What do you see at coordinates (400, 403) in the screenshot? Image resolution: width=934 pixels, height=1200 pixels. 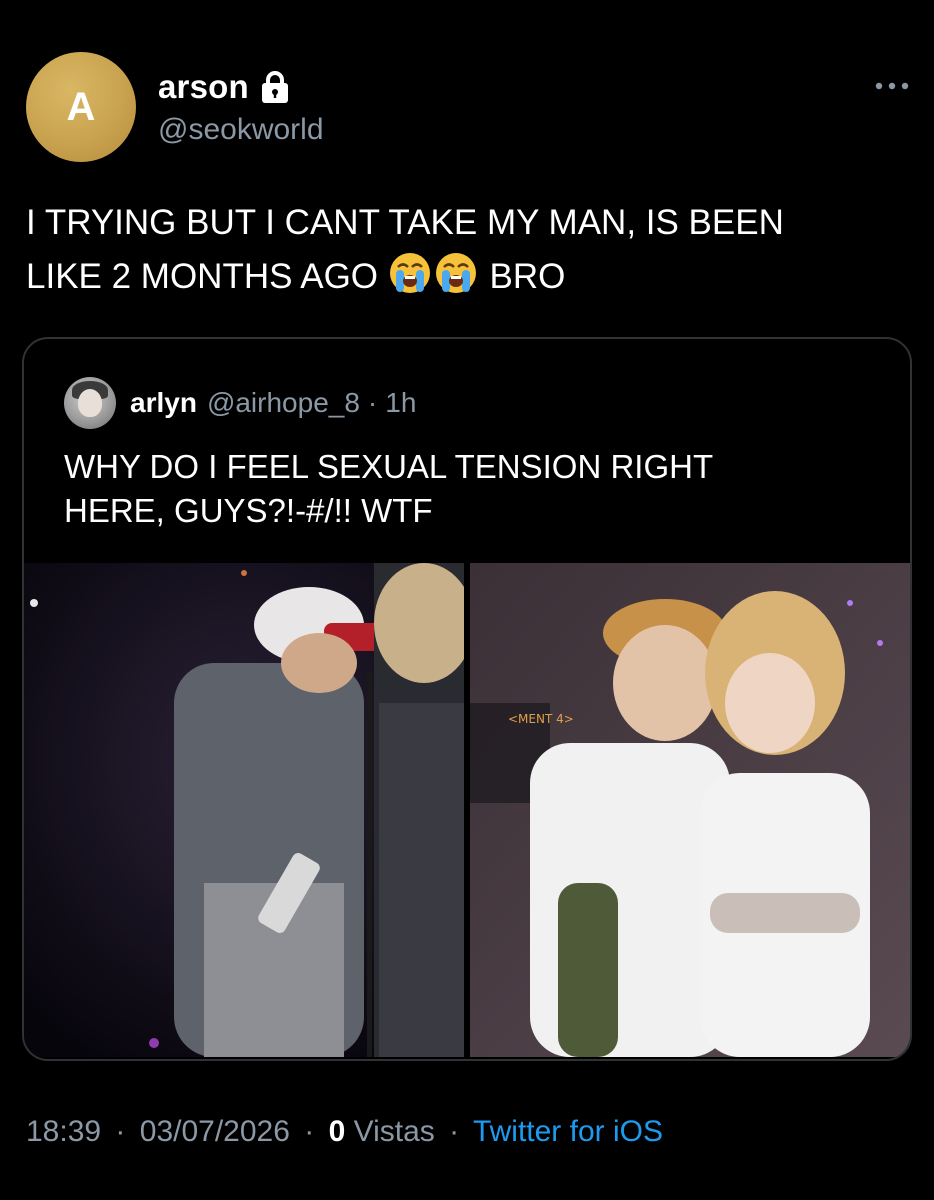 I see `quote-timestamp: 1h` at bounding box center [400, 403].